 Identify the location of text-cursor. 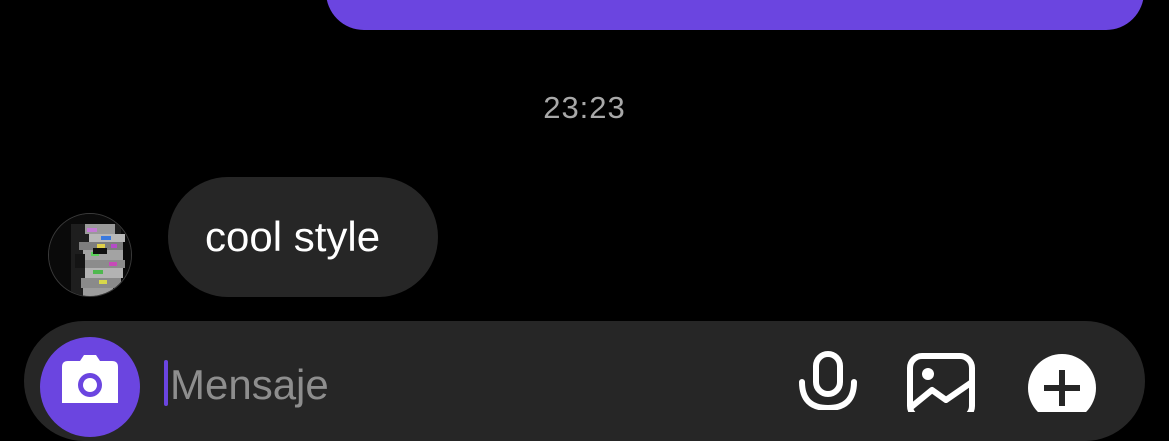
(166, 383).